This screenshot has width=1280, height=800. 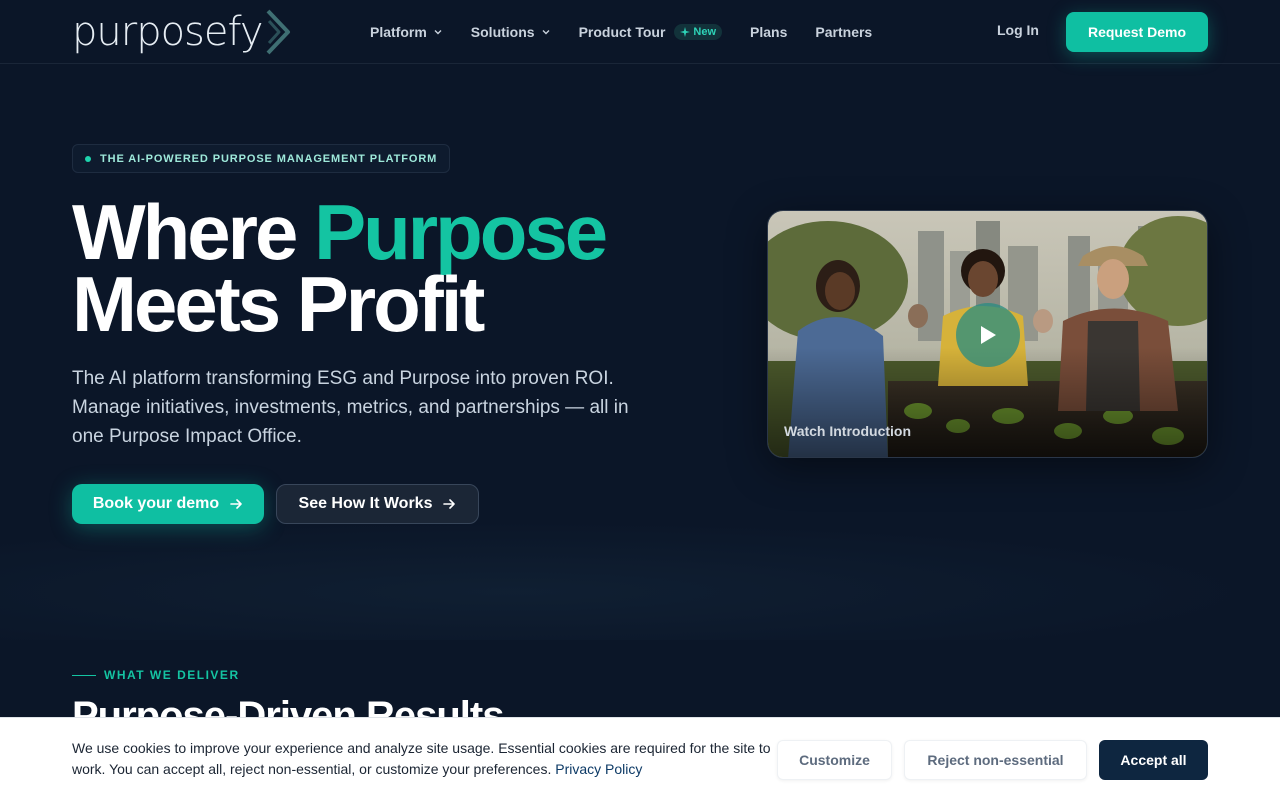 I want to click on see-how-it-works-button: See How It Works, so click(x=377, y=504).